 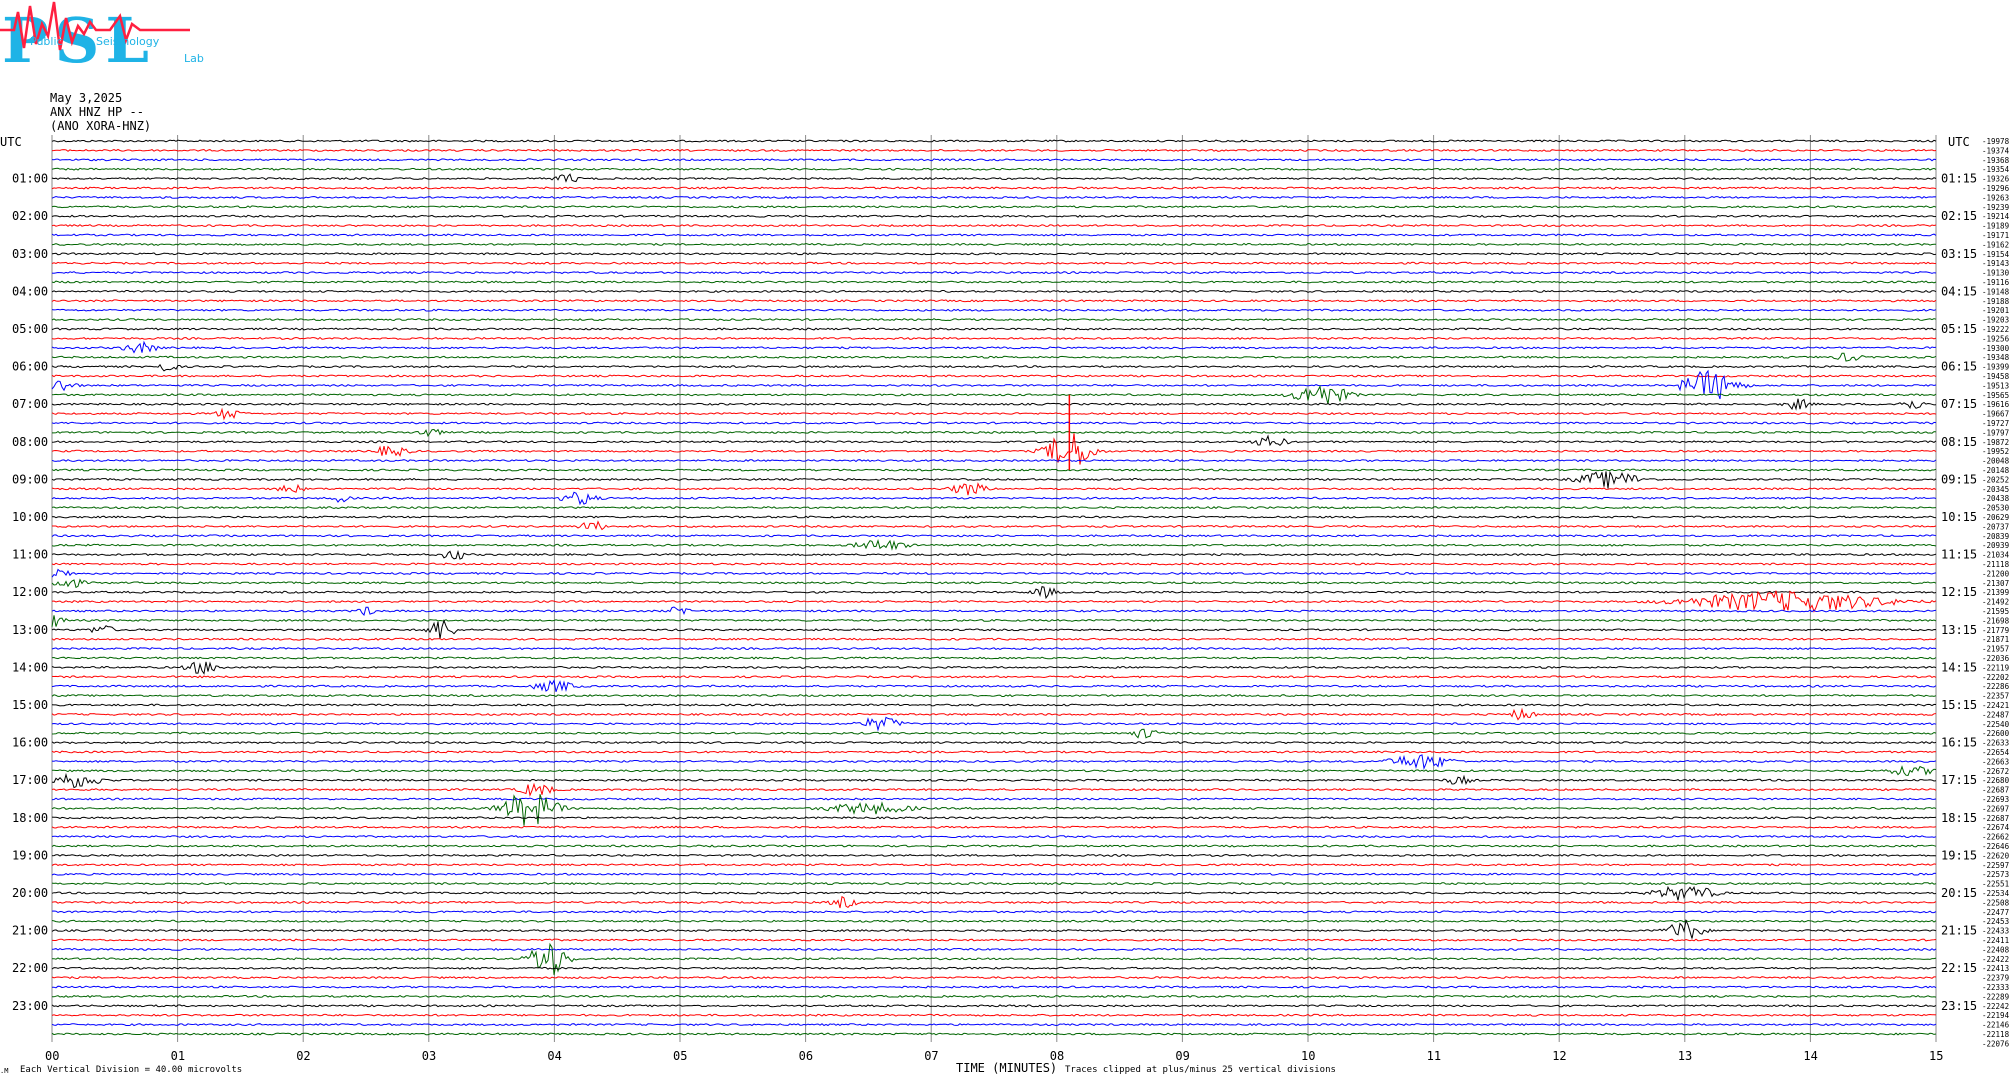 What do you see at coordinates (1995, 310) in the screenshot?
I see `trace-offset-label: -19201` at bounding box center [1995, 310].